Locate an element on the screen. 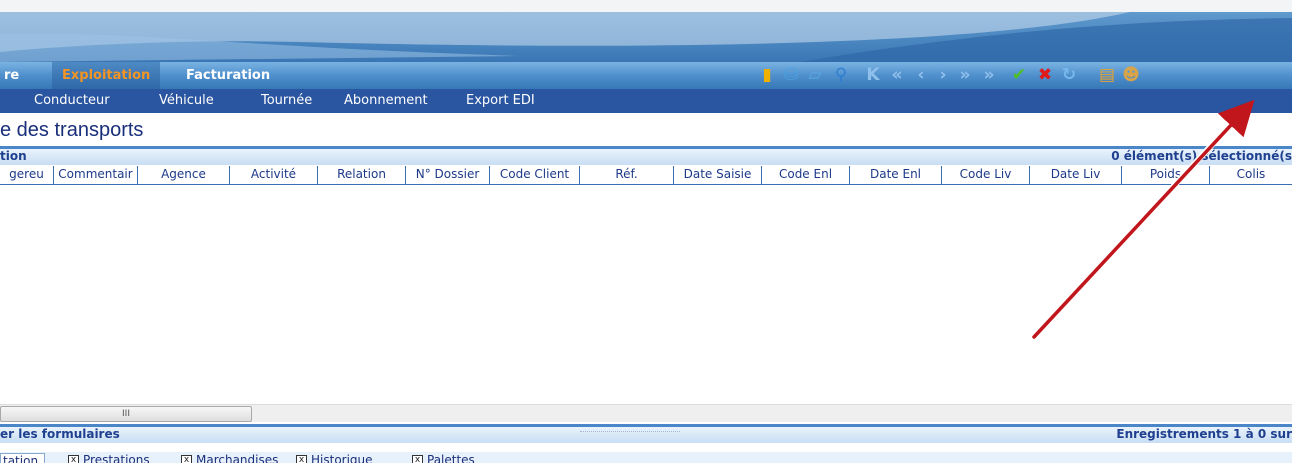  splitter-grip is located at coordinates (630, 432).